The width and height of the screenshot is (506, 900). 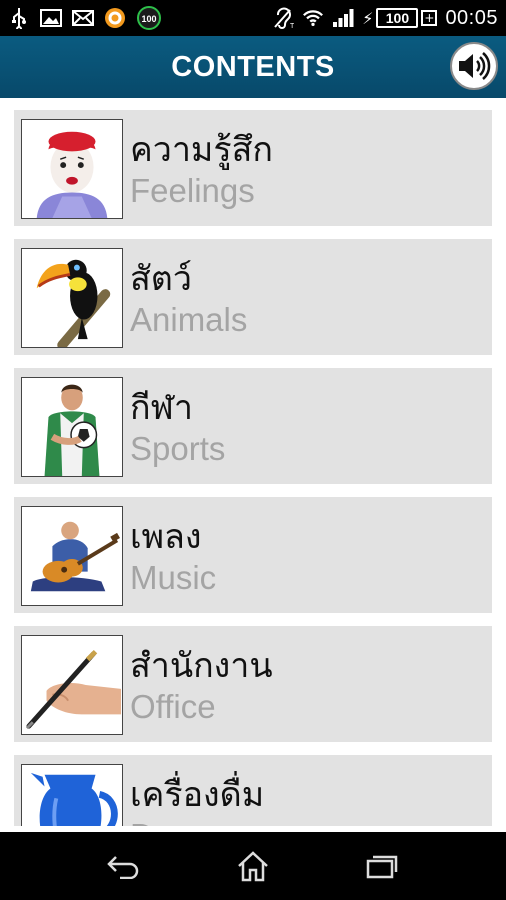 What do you see at coordinates (253, 297) in the screenshot?
I see `category-item-animals: สัตว์ Animals` at bounding box center [253, 297].